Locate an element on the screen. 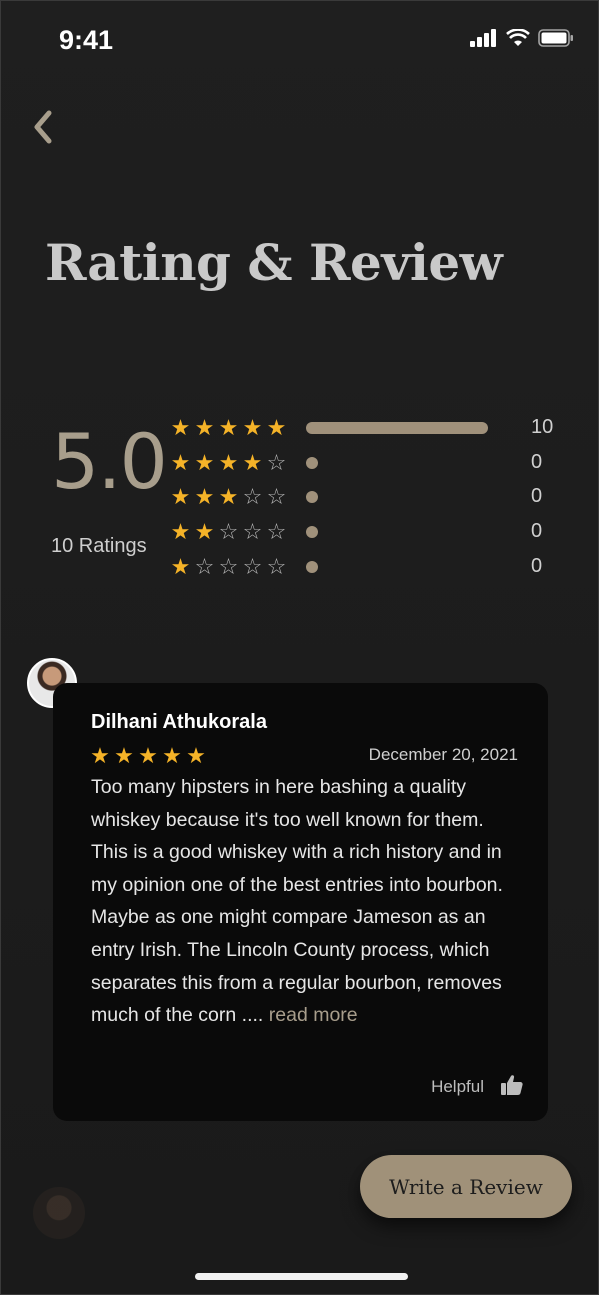  rating-bar is located at coordinates (397, 428).